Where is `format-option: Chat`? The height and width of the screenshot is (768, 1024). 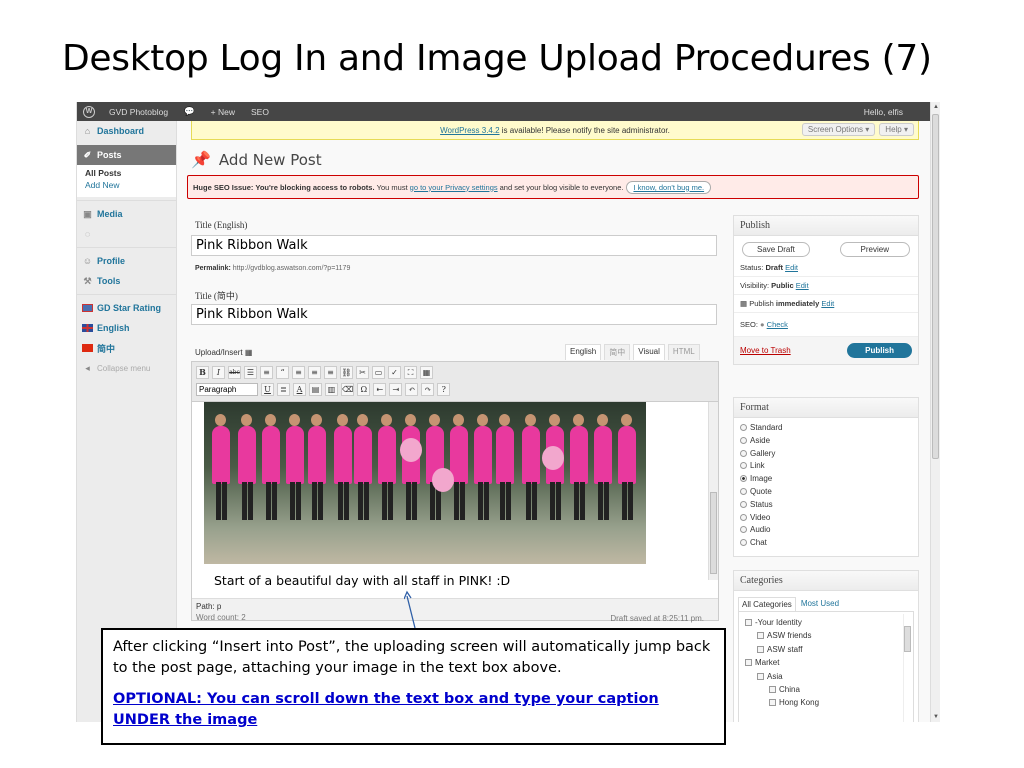
format-option: Chat is located at coordinates (826, 543).